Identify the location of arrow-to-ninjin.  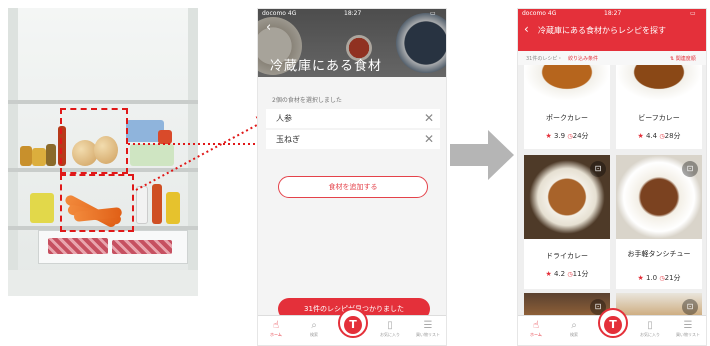
(204, 153).